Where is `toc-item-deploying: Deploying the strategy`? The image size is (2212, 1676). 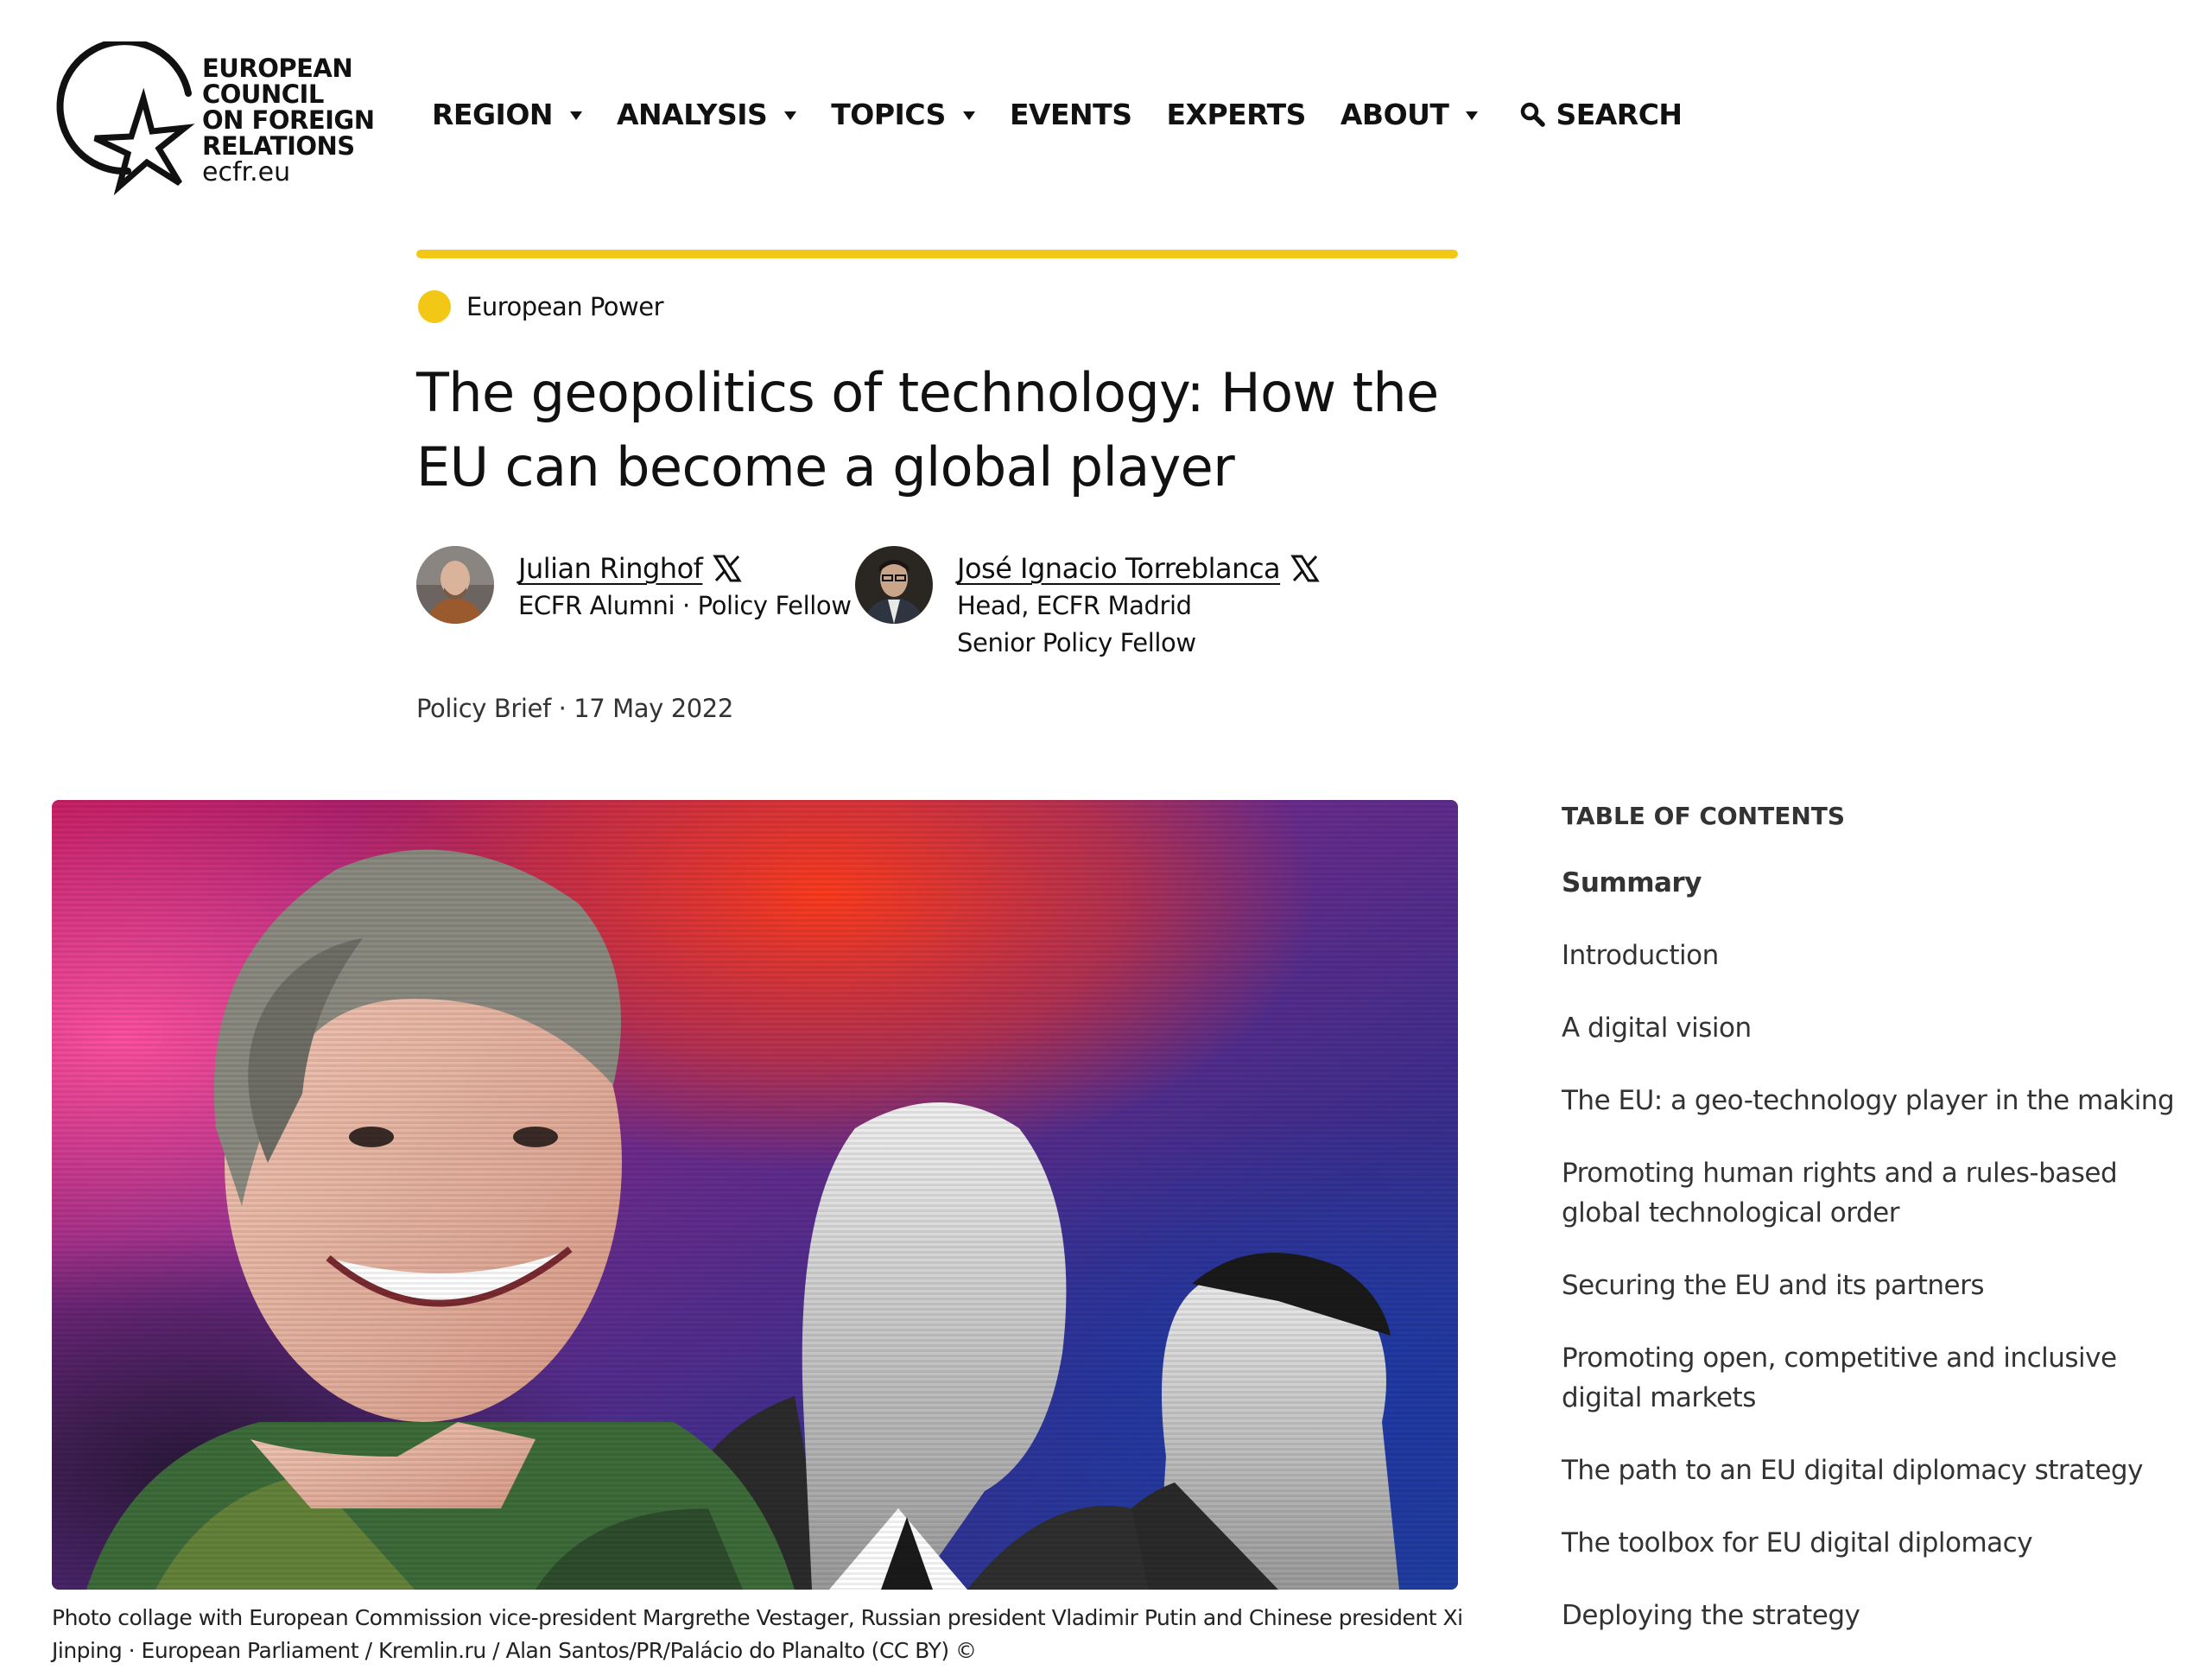 toc-item-deploying: Deploying the strategy is located at coordinates (1881, 1615).